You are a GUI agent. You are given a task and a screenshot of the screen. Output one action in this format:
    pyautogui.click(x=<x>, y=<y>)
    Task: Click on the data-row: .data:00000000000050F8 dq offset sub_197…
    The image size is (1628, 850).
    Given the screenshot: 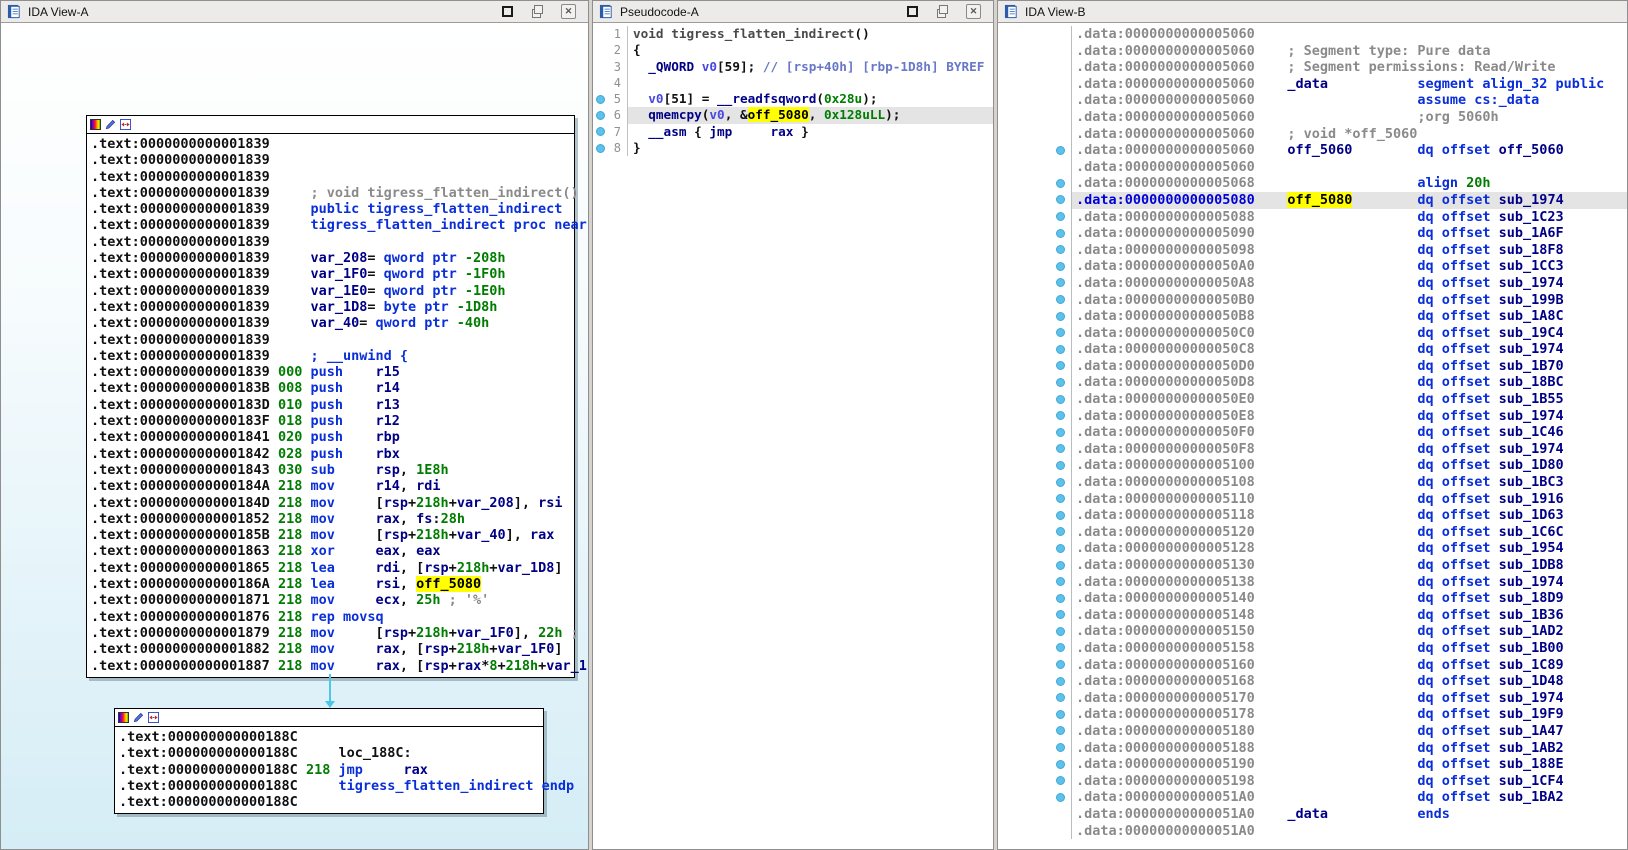 What is the action you would take?
    pyautogui.click(x=1312, y=449)
    